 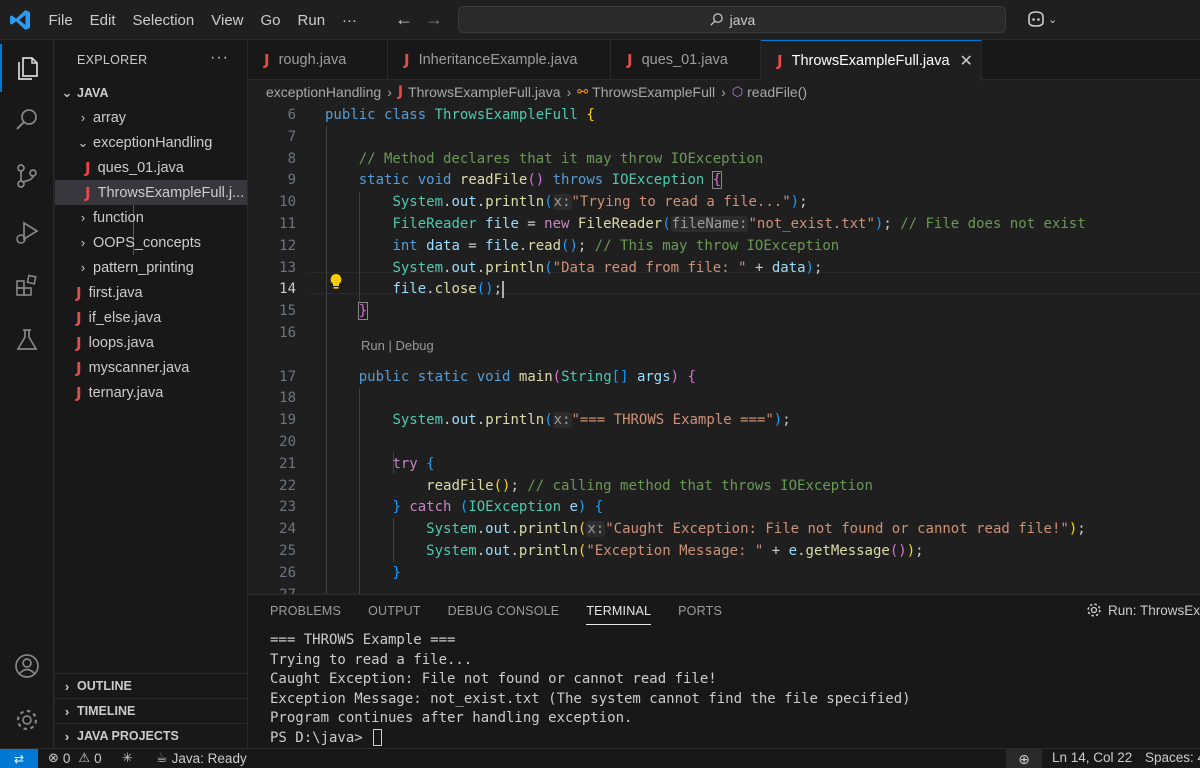 What do you see at coordinates (700, 611) in the screenshot?
I see `tab-ports: PORTS` at bounding box center [700, 611].